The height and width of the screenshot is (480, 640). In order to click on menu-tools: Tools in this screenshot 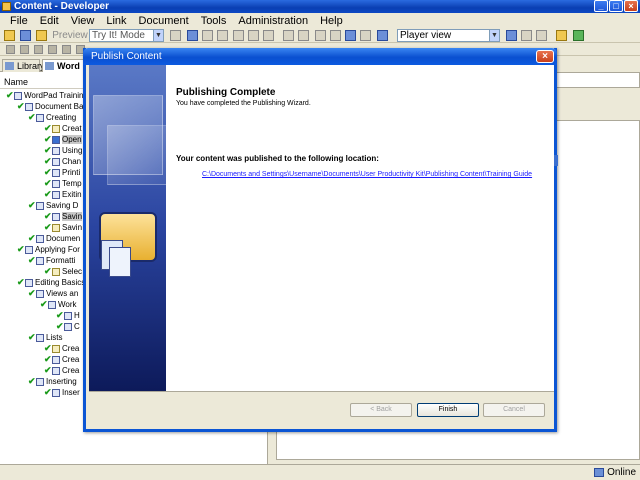, I will do `click(214, 21)`.